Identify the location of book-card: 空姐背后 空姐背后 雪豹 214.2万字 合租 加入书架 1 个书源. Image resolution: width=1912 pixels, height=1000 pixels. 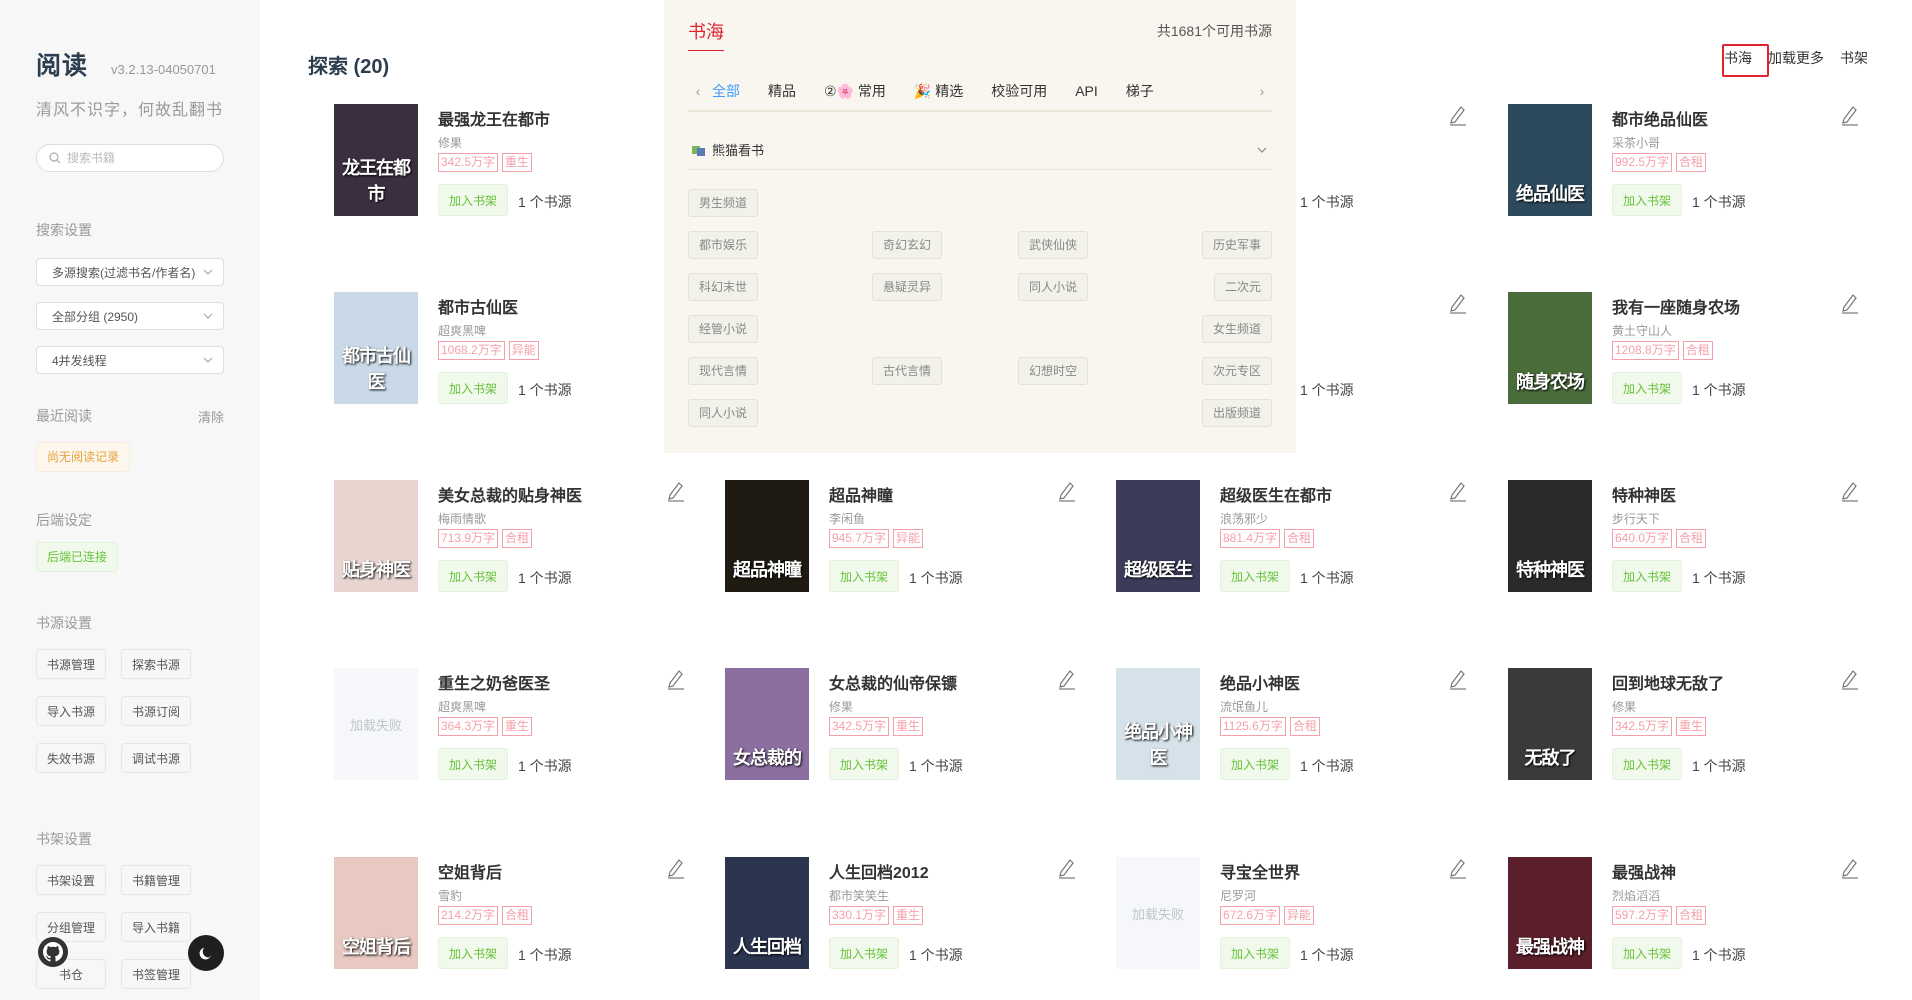
(519, 917).